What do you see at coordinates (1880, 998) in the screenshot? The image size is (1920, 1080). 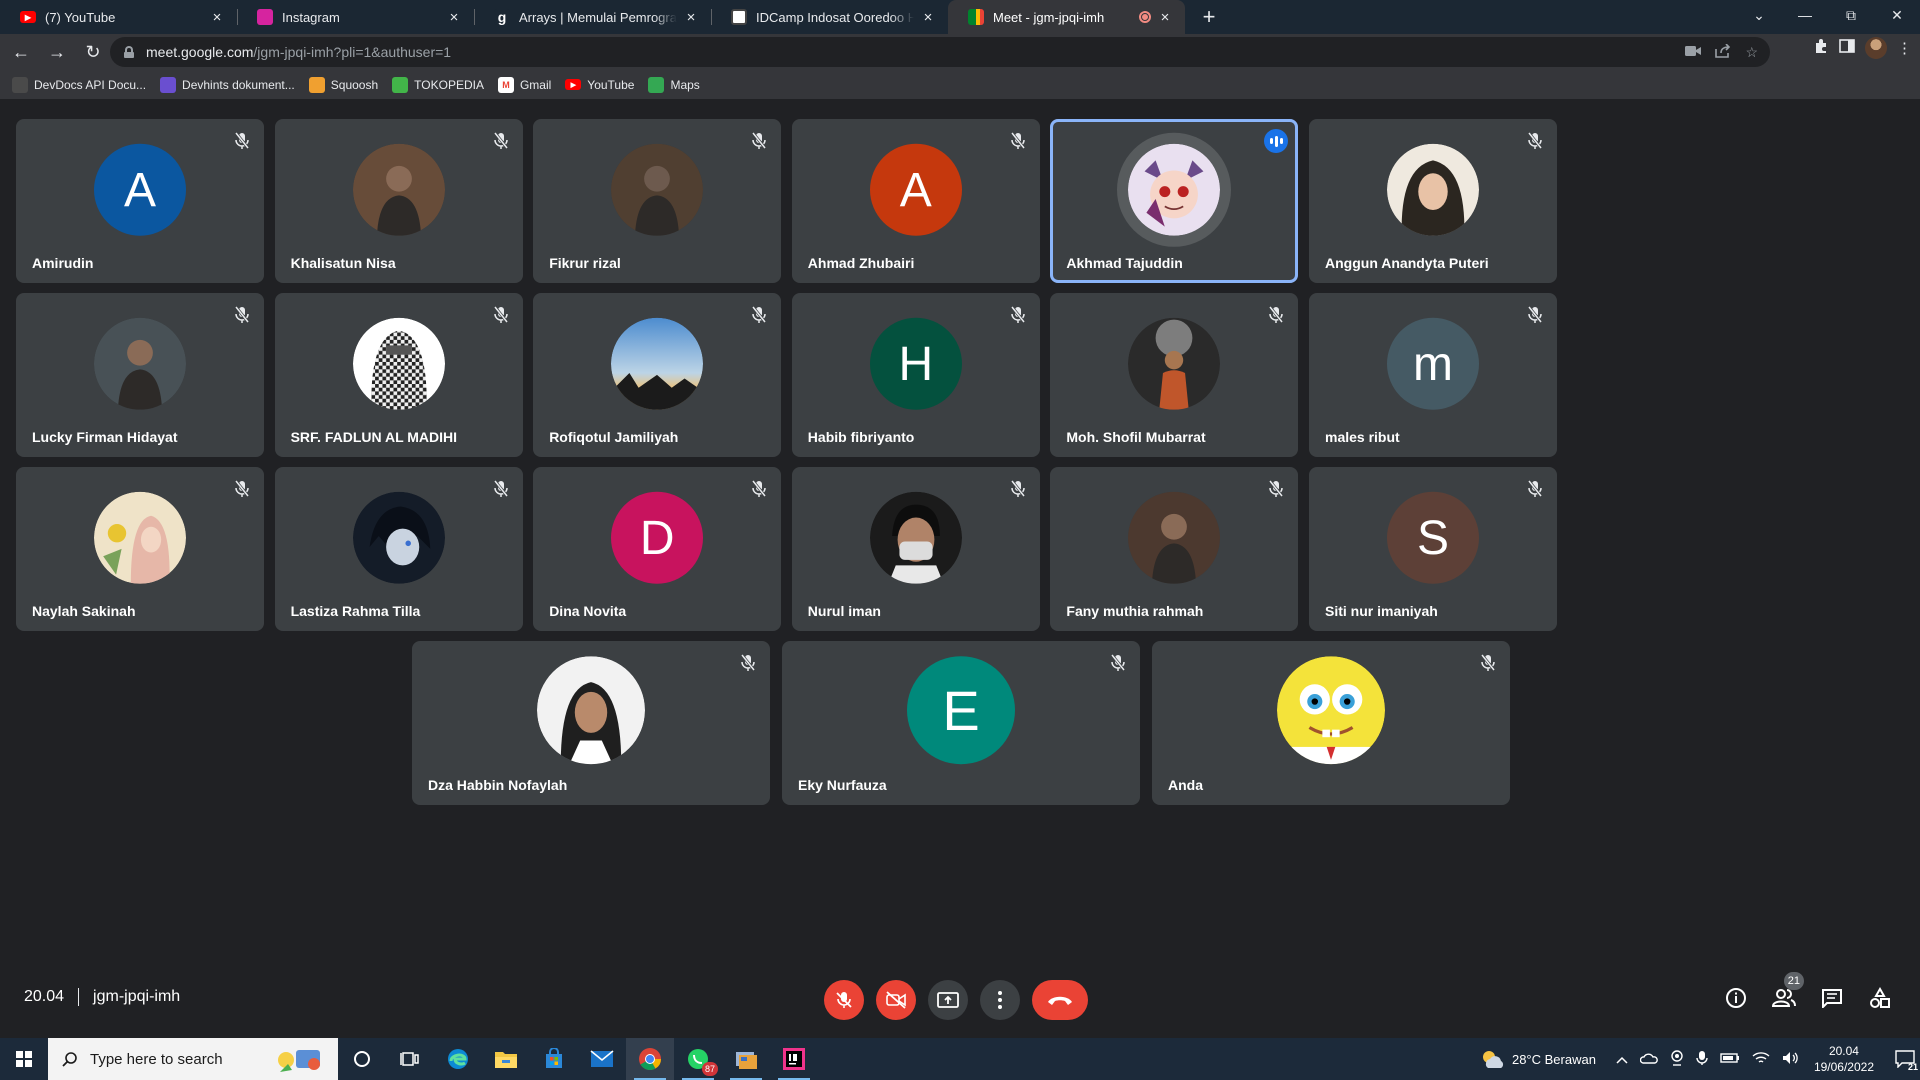 I see `activities-button` at bounding box center [1880, 998].